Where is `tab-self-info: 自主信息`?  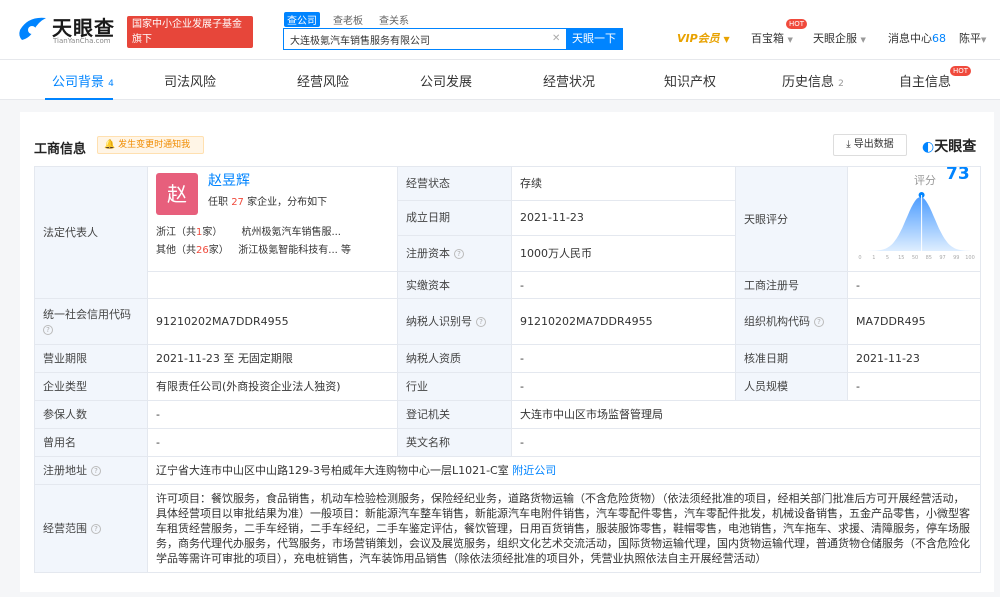
tab-self-info: 自主信息 is located at coordinates (925, 80).